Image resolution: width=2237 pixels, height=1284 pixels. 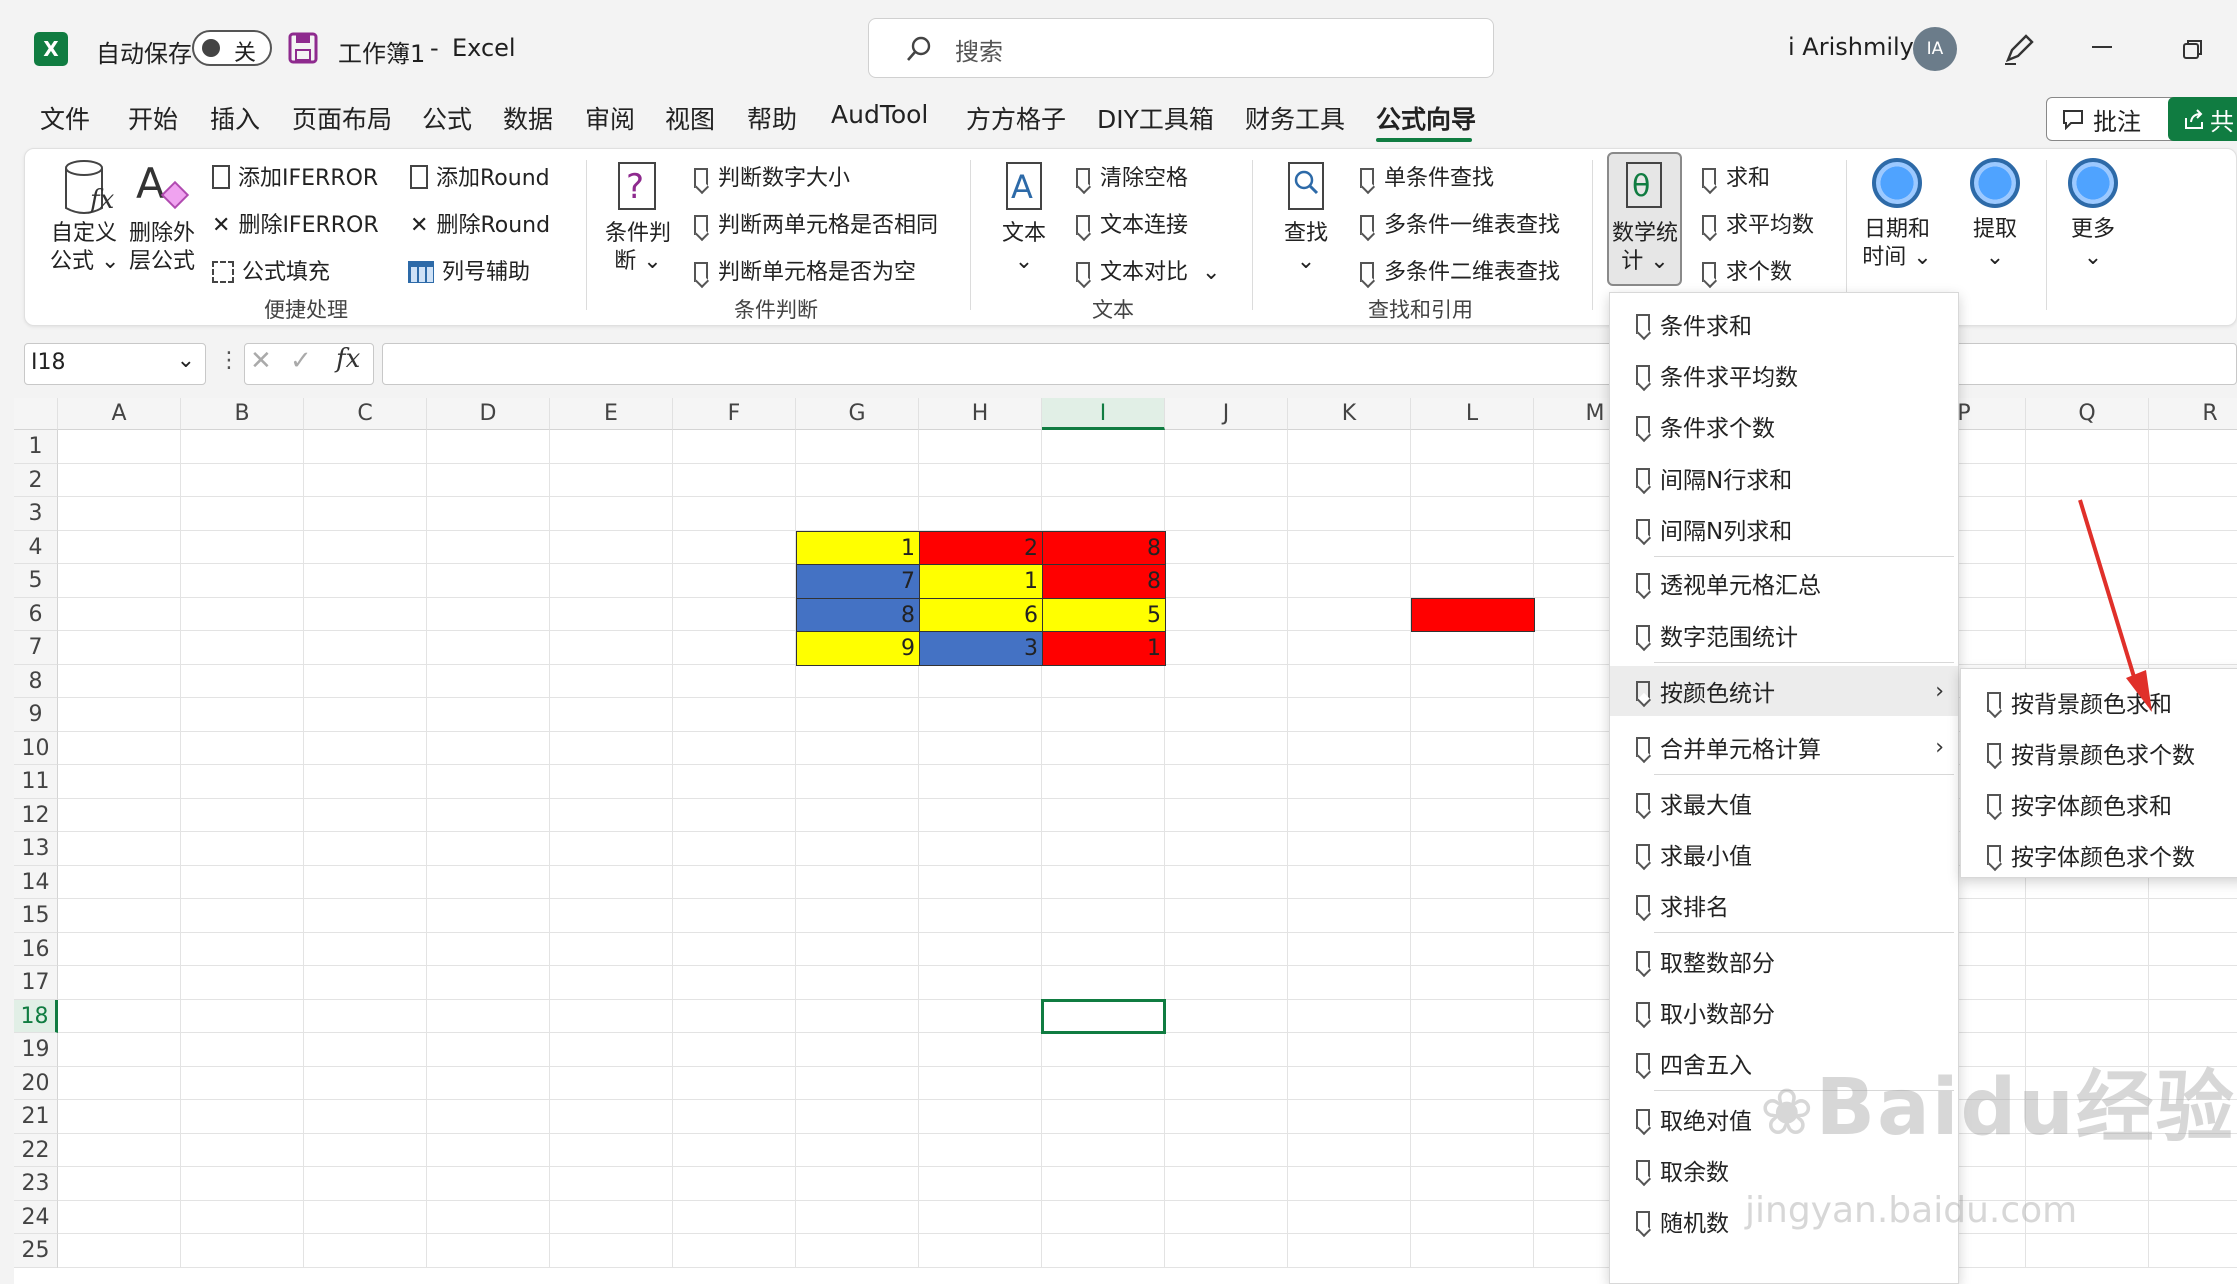 What do you see at coordinates (480, 223) in the screenshot?
I see `remove-round-button: ✕ 删除Round` at bounding box center [480, 223].